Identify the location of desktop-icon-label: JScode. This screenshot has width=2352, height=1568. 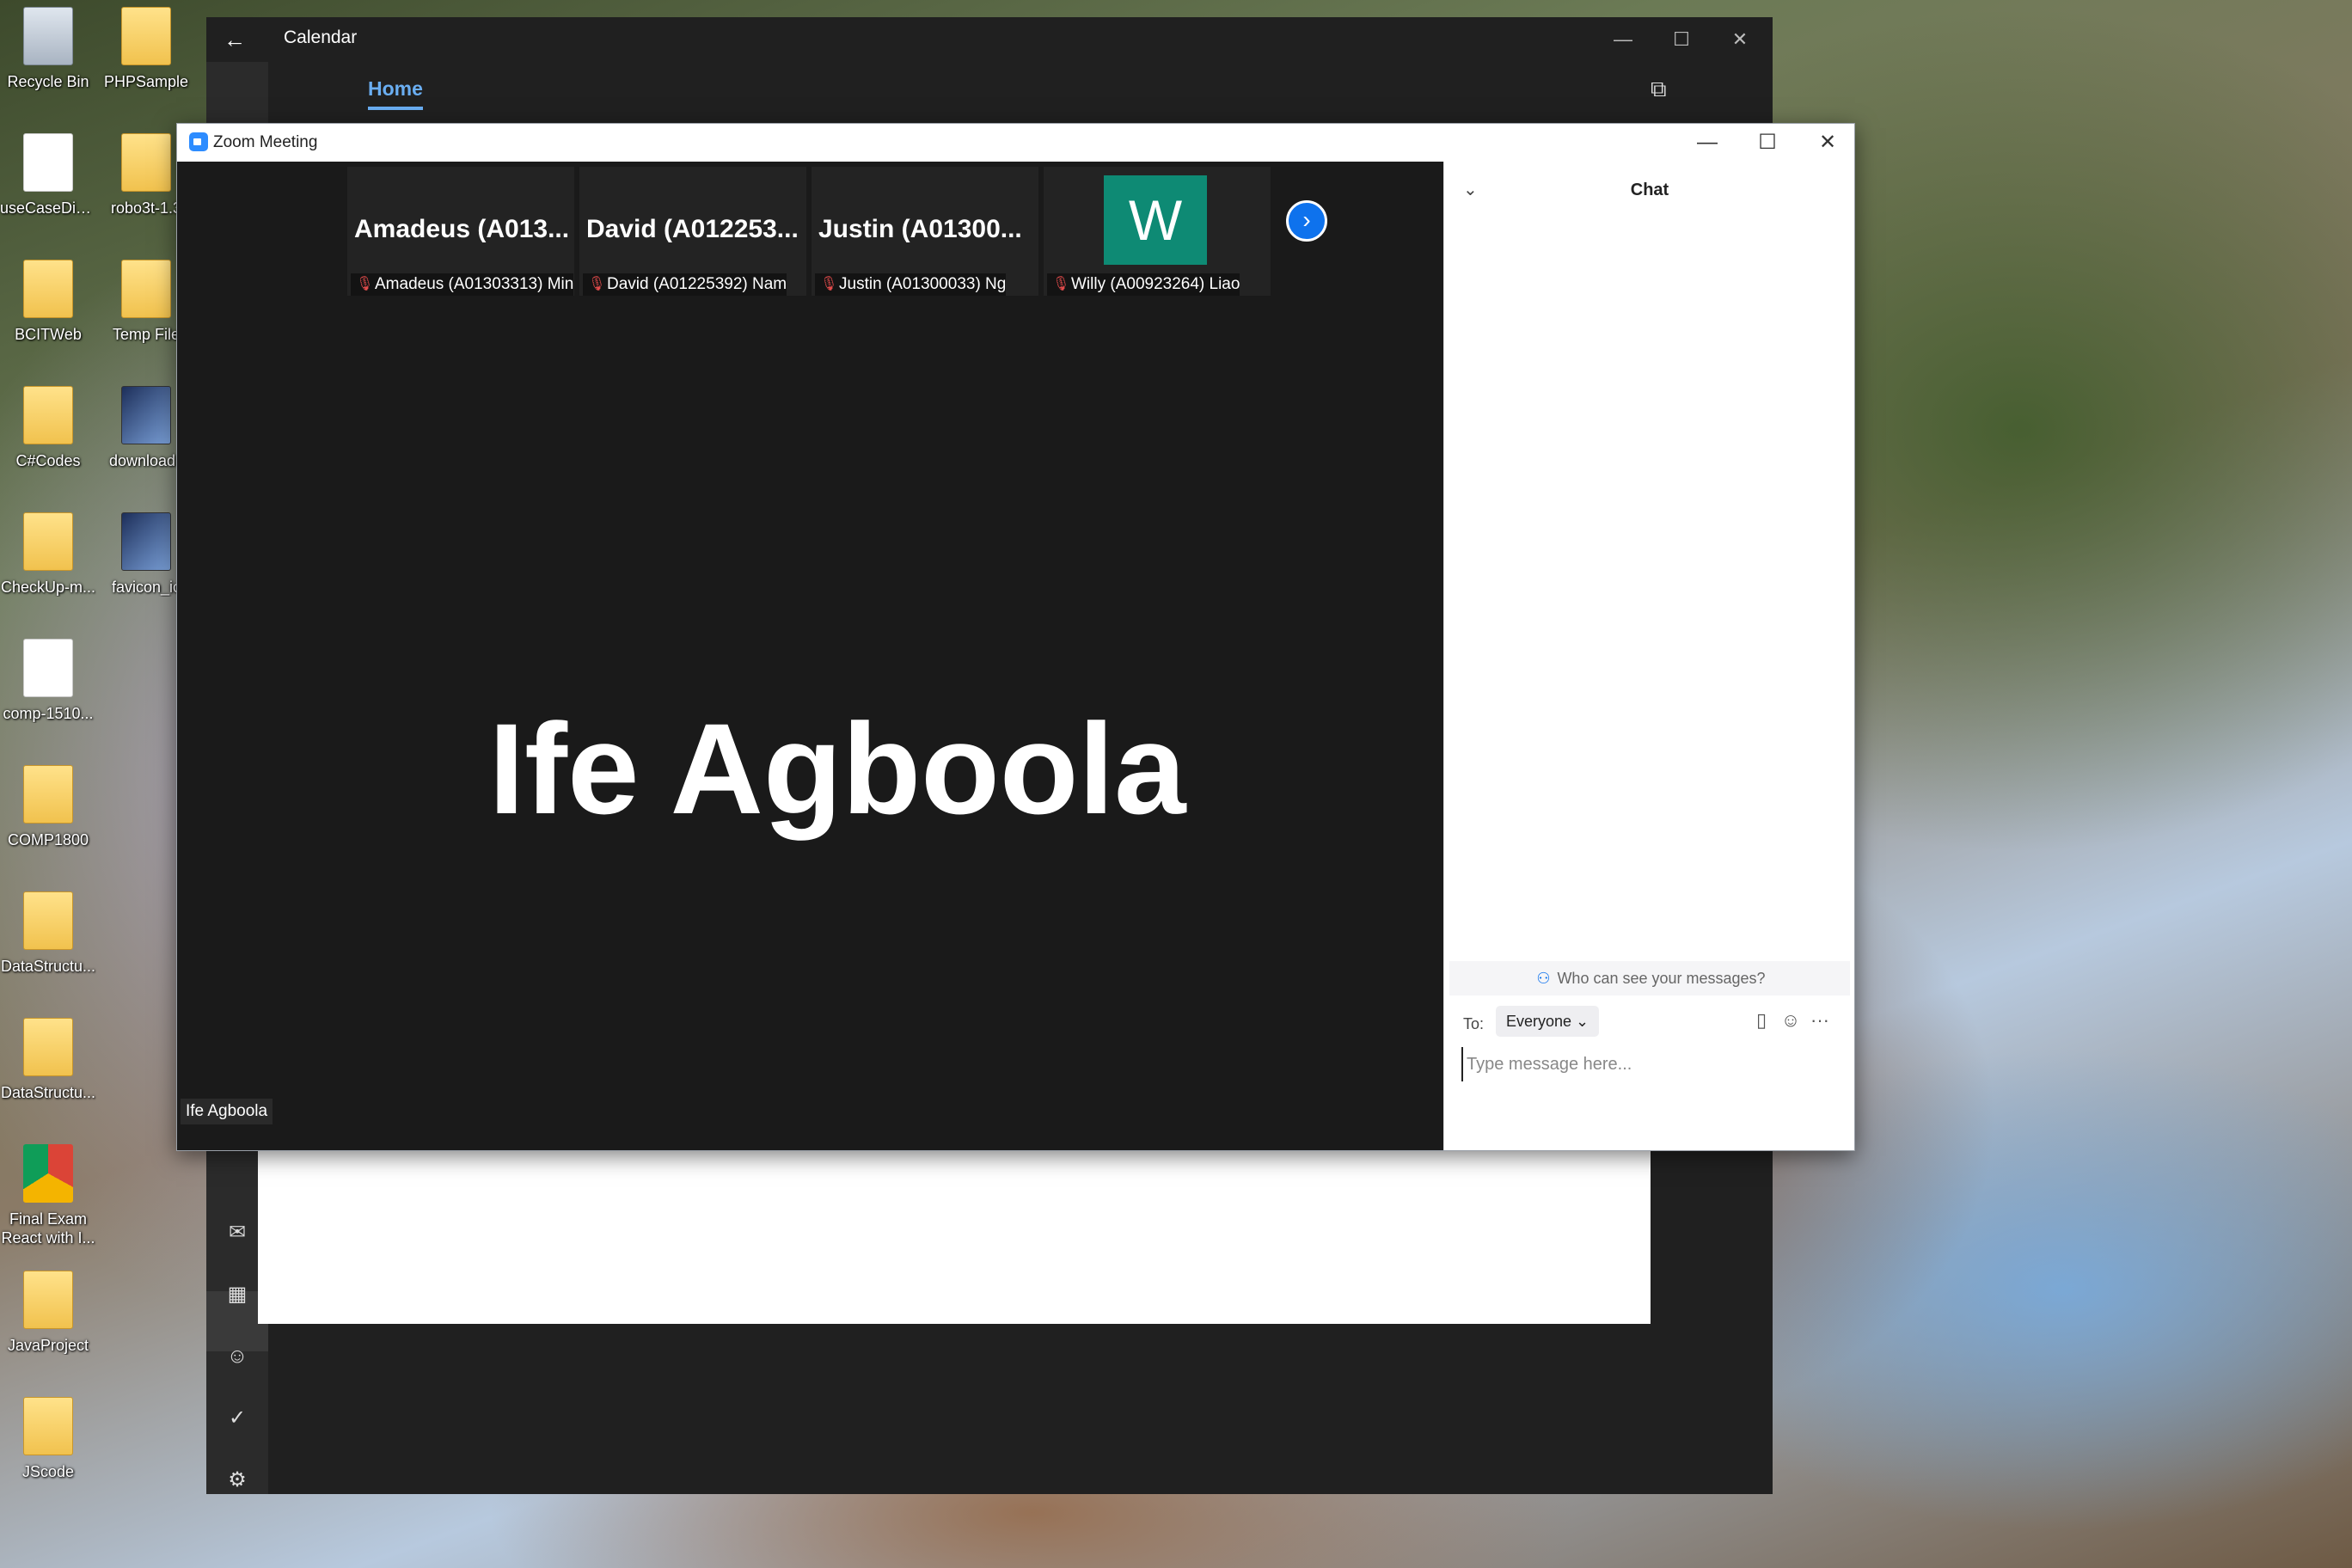
(48, 1471).